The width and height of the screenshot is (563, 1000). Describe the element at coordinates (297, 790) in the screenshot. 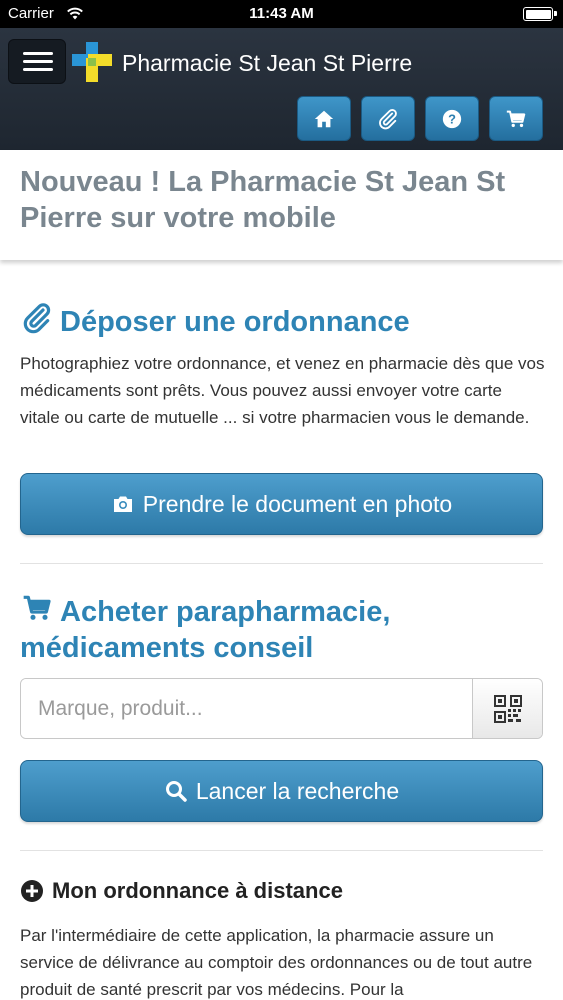

I see `search-submit-label: Lancer la recherche` at that location.